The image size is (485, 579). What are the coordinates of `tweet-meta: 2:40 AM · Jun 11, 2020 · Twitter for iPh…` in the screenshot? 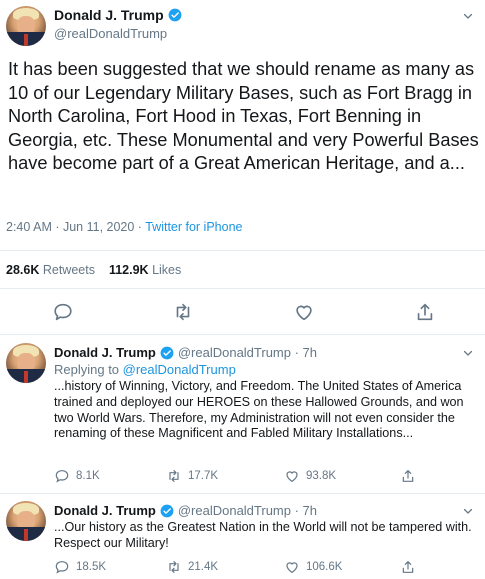 It's located at (124, 227).